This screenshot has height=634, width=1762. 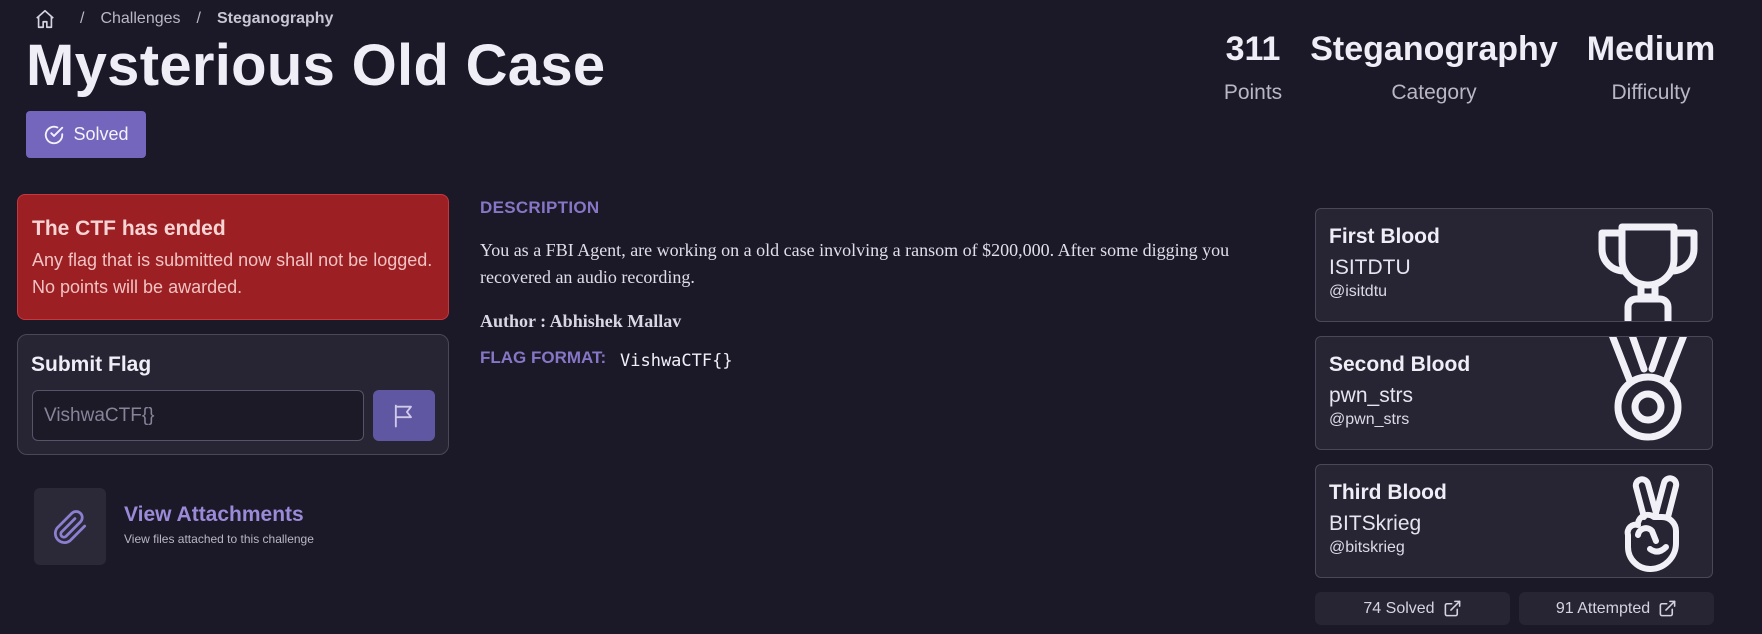 I want to click on solved-badge: Solved, so click(x=86, y=134).